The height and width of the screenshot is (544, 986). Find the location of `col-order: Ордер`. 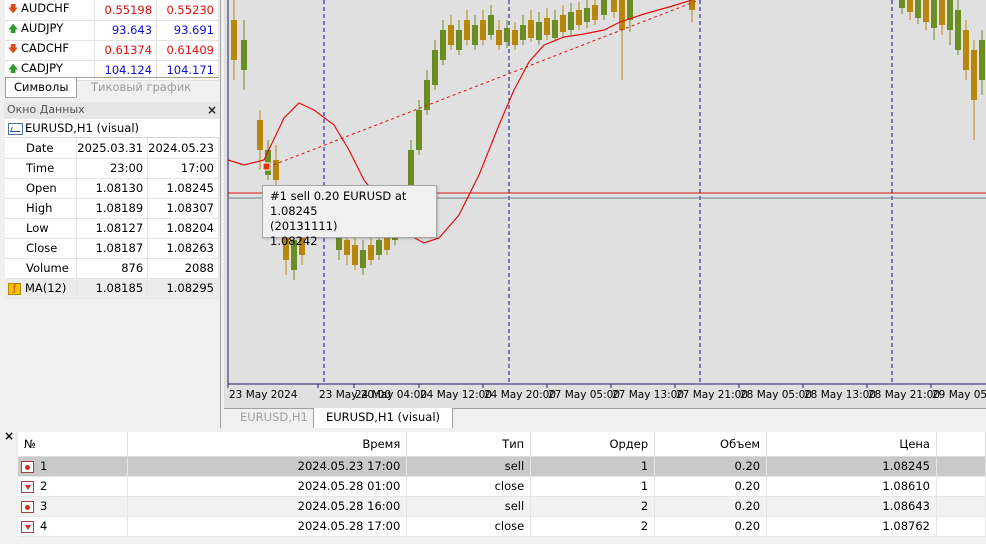

col-order: Ордер is located at coordinates (593, 444).